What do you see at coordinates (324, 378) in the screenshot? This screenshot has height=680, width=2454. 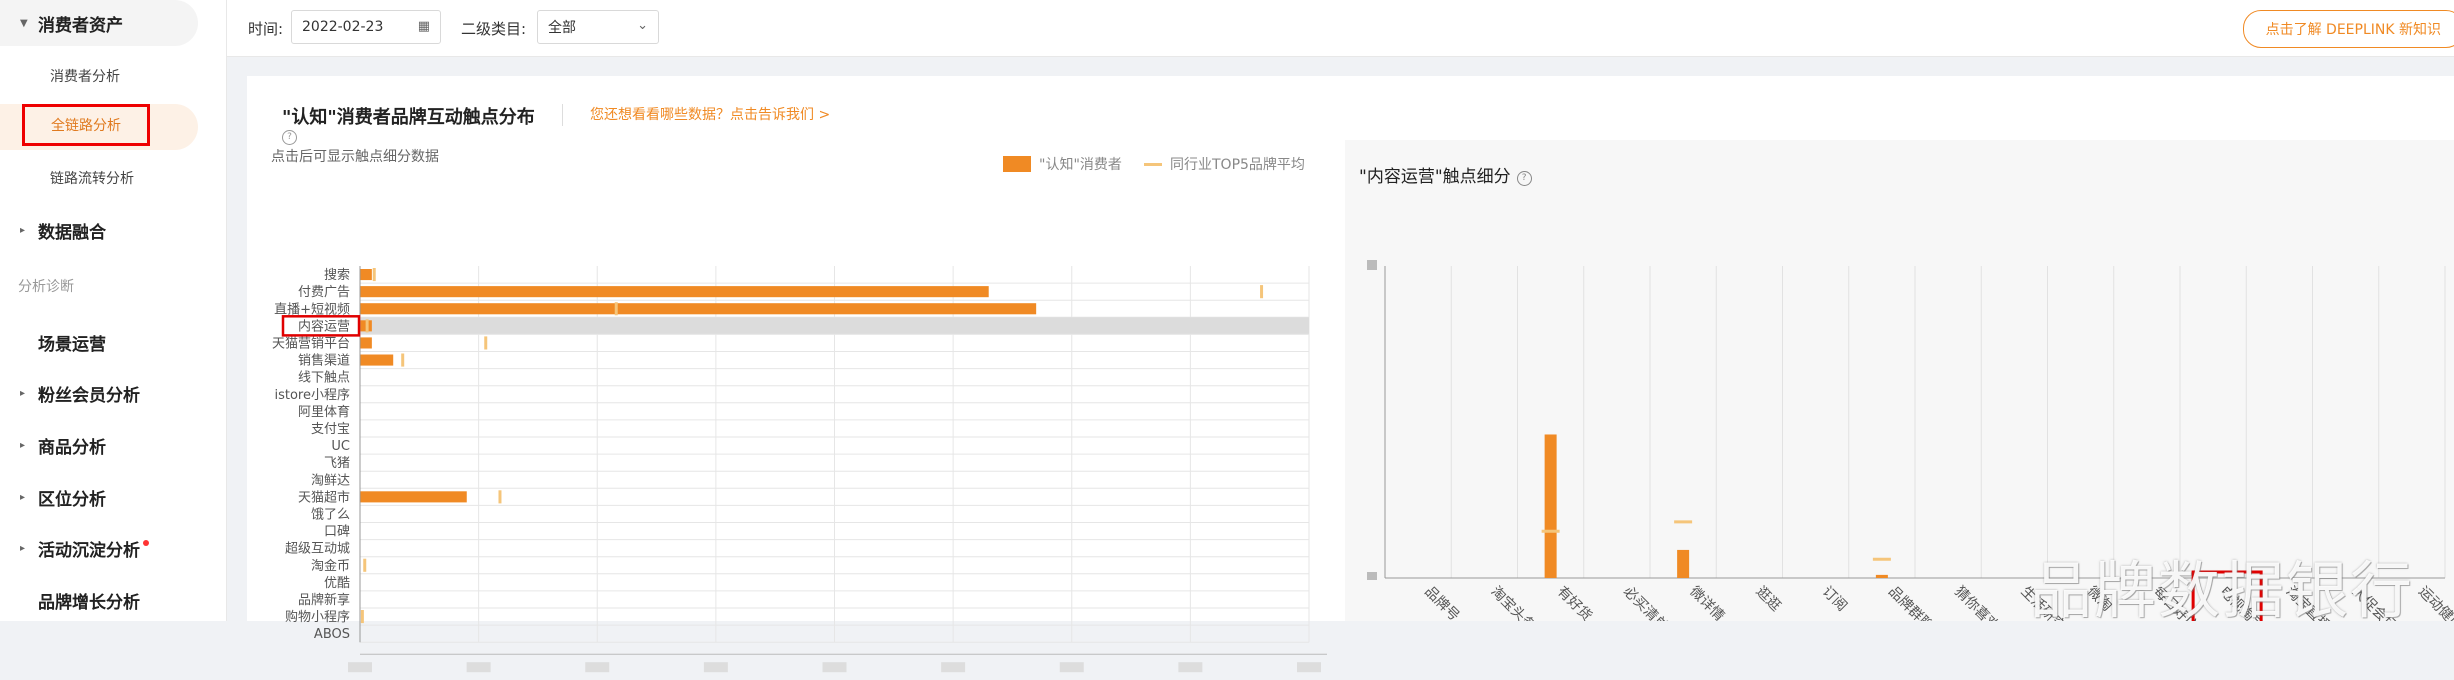 I see `y-tick-label: 线下触点` at bounding box center [324, 378].